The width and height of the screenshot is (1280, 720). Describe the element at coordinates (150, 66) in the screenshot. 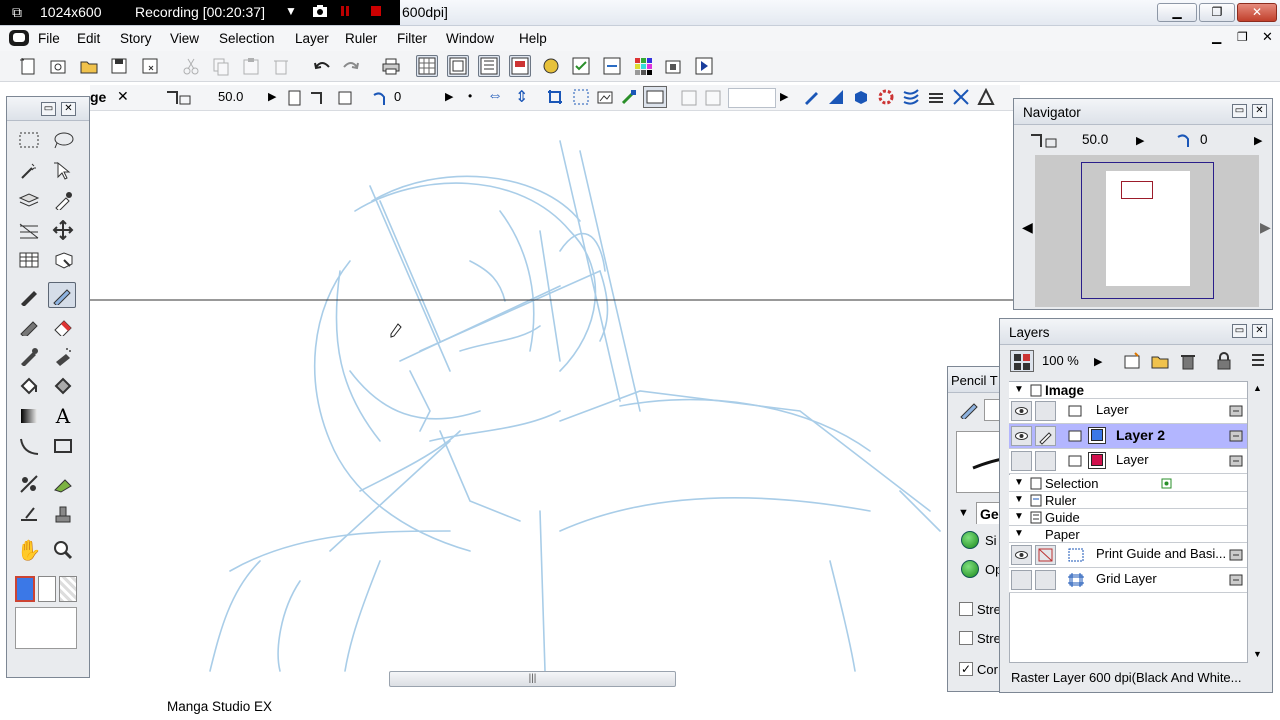

I see `save-as-icon` at that location.